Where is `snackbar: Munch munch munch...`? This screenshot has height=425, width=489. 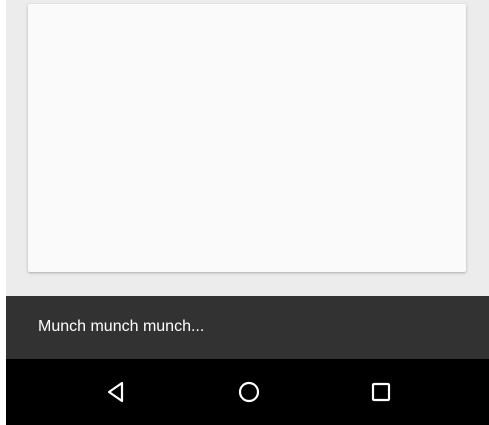 snackbar: Munch munch munch... is located at coordinates (247, 327).